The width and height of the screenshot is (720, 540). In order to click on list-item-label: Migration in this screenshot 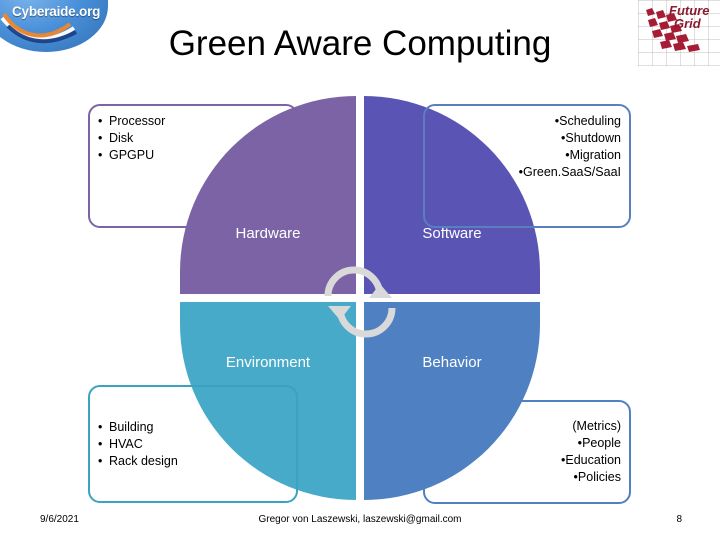, I will do `click(595, 155)`.